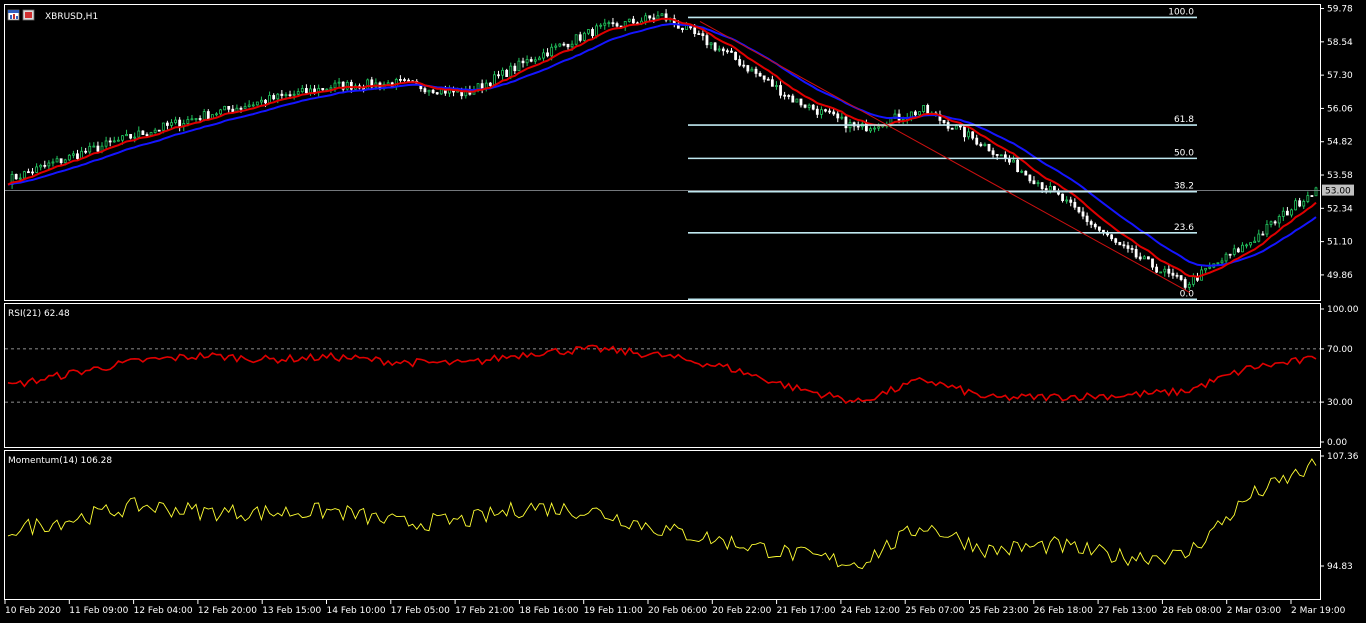 This screenshot has height=623, width=1366. Describe the element at coordinates (1340, 350) in the screenshot. I see `rsi-axis-label: 70.00` at that location.